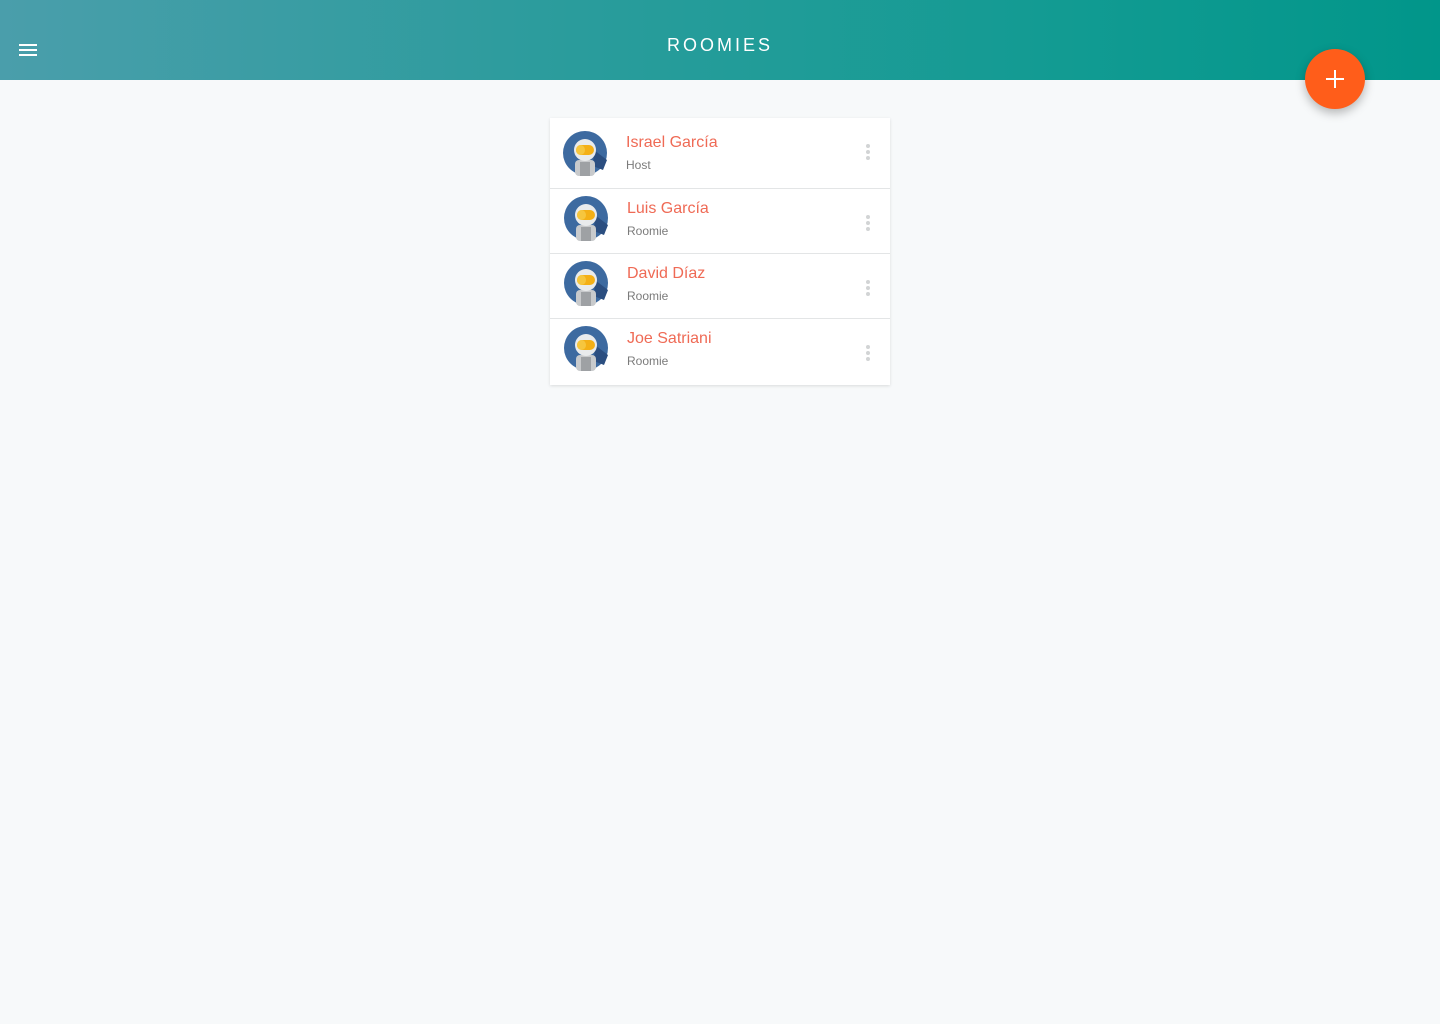 The height and width of the screenshot is (1024, 1440). What do you see at coordinates (719, 45) in the screenshot?
I see `page-title: ROOMIES` at bounding box center [719, 45].